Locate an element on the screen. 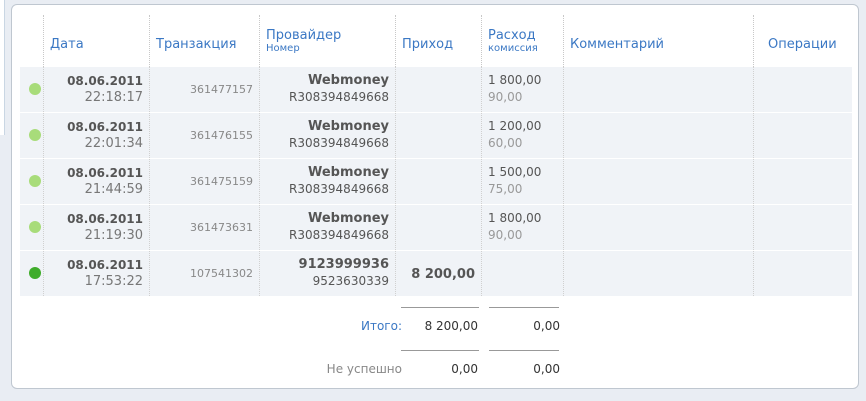 Image resolution: width=866 pixels, height=401 pixels. date-cell: 08.06.2011 21:19:30 is located at coordinates (97, 227).